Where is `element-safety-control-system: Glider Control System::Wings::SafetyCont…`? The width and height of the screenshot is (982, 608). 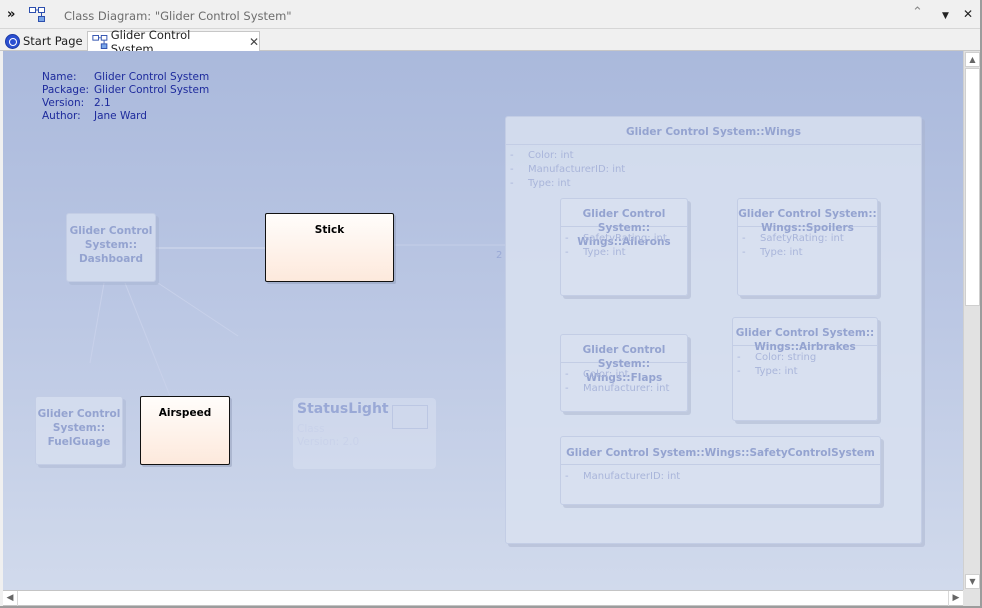 element-safety-control-system: Glider Control System::Wings::SafetyCont… is located at coordinates (720, 470).